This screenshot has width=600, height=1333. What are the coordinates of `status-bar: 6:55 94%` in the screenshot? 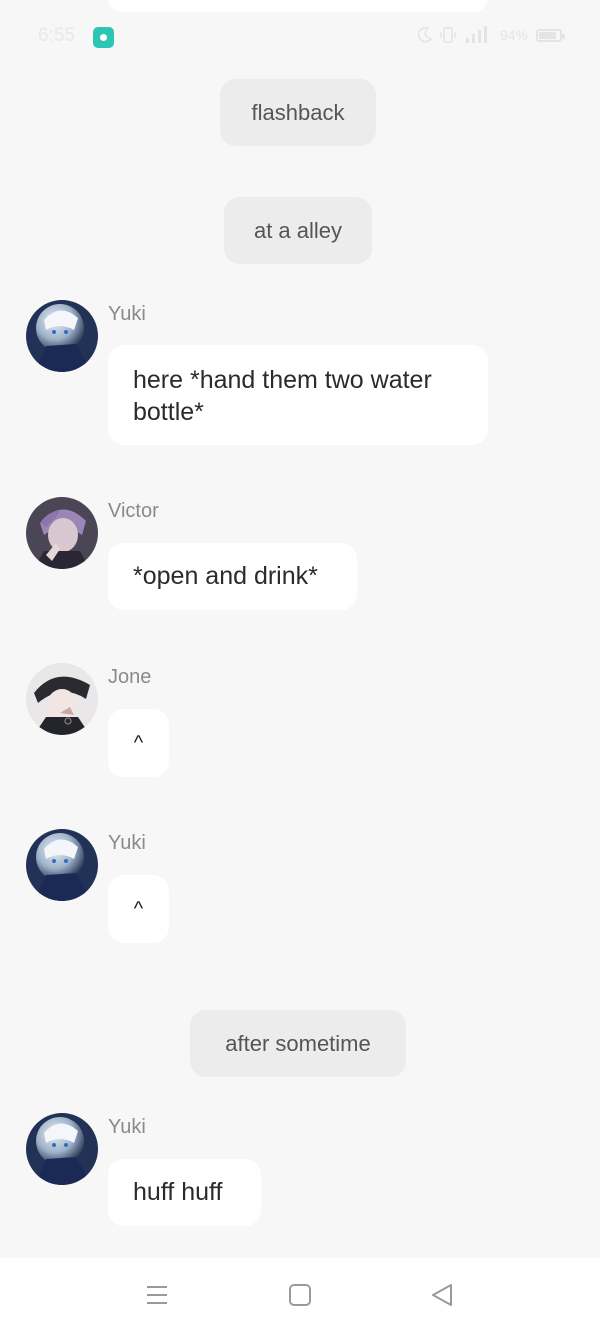 It's located at (300, 37).